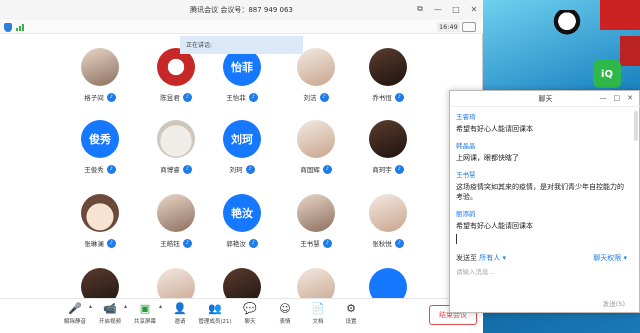 Image resolution: width=640 pixels, height=333 pixels. Describe the element at coordinates (242, 243) in the screenshot. I see `participant-name-row: 郭艳汝 ♪` at that location.